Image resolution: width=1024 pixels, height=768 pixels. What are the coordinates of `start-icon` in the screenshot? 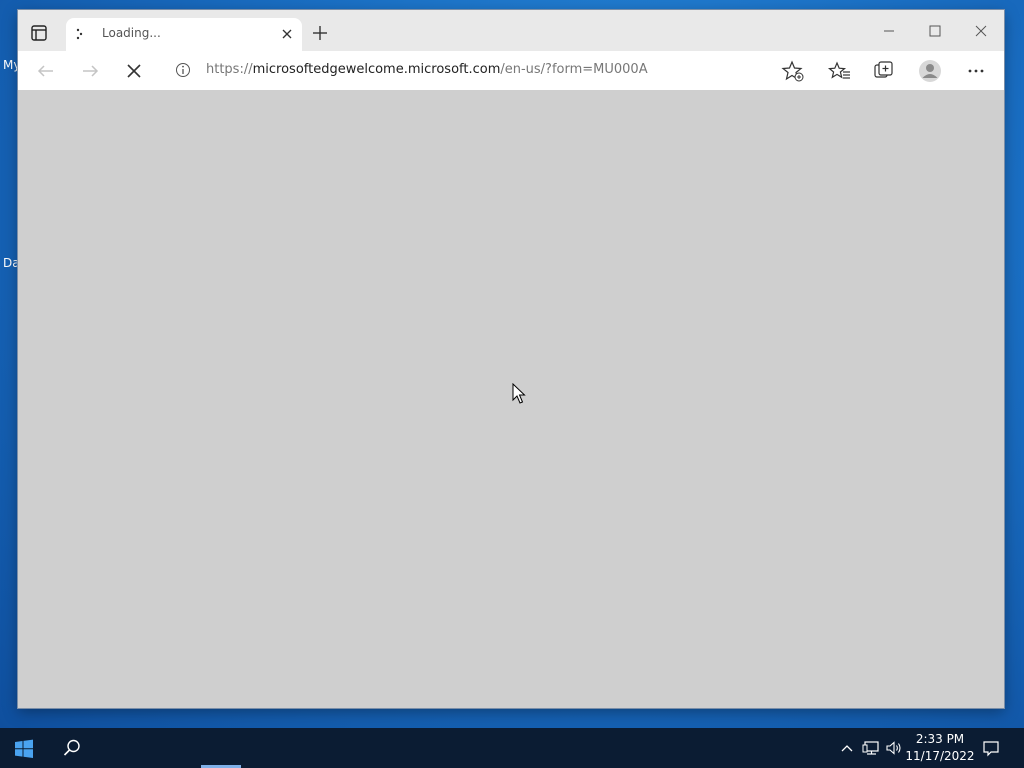 It's located at (24, 749).